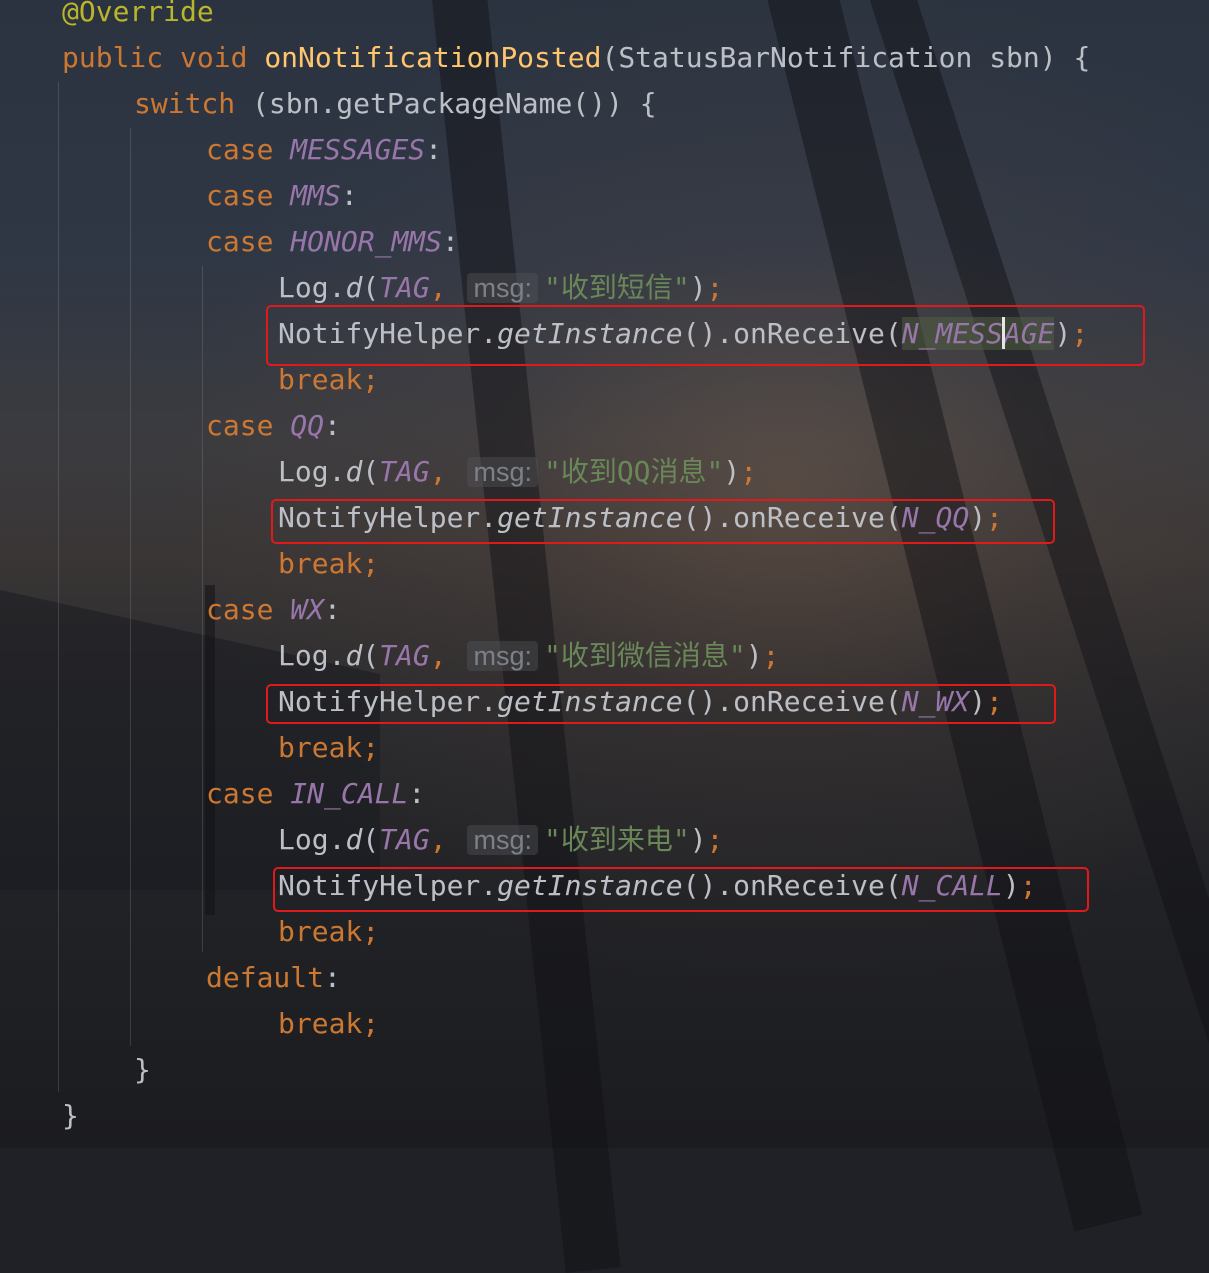 Image resolution: width=1209 pixels, height=1273 pixels. Describe the element at coordinates (358, 149) in the screenshot. I see `constant: MESSAGES` at that location.